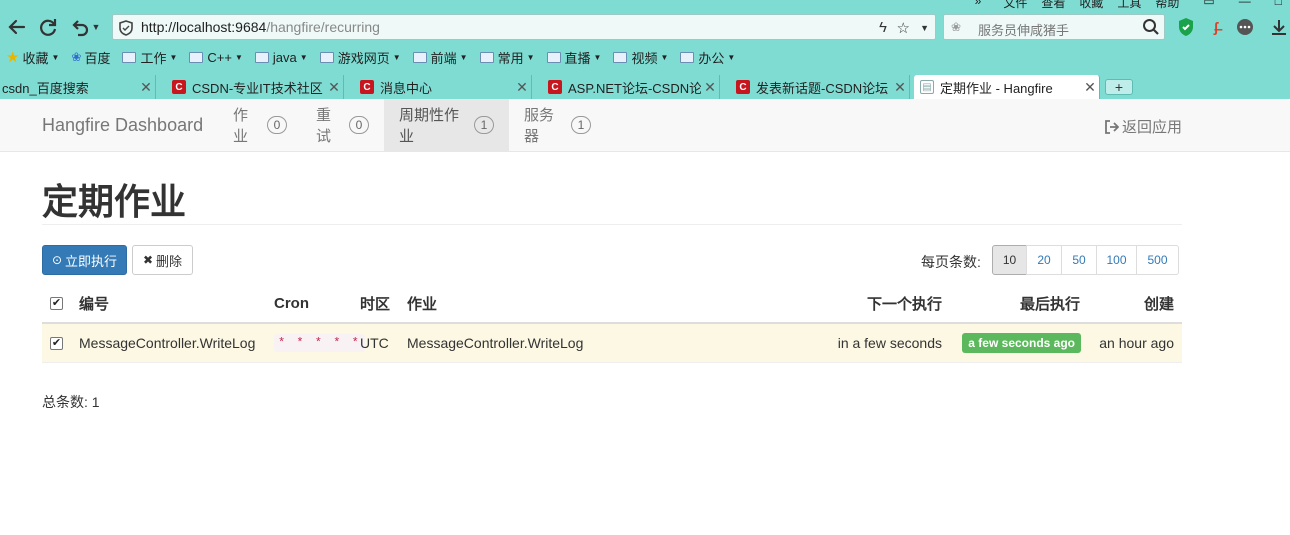  What do you see at coordinates (1023, 29) in the screenshot?
I see `search-input: 服务员伸咸猪手` at bounding box center [1023, 29].